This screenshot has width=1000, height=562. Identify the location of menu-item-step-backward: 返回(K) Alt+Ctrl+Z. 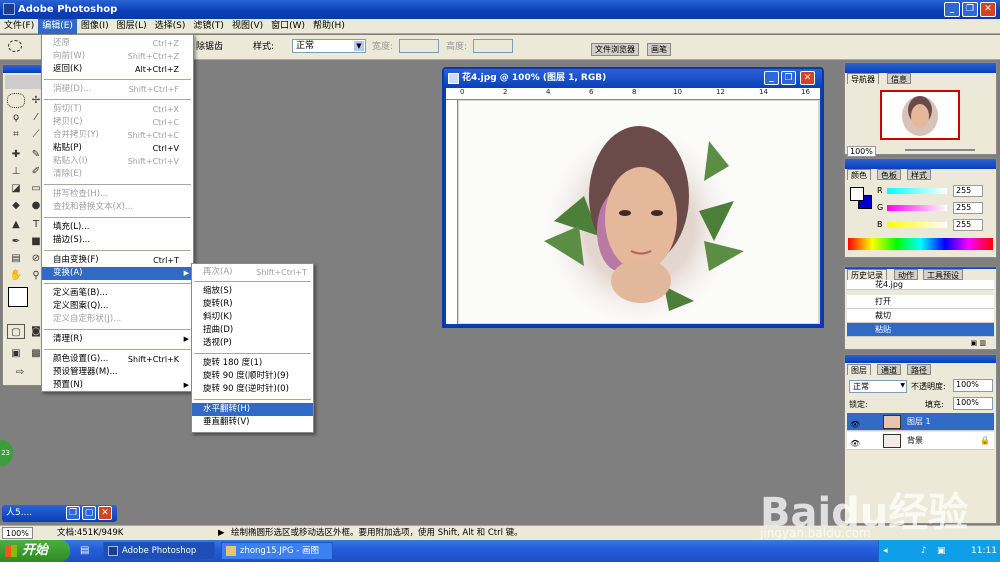
(117, 69).